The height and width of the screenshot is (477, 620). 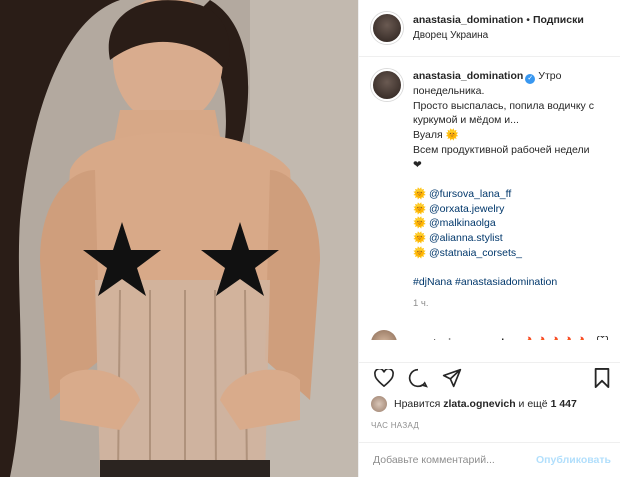 What do you see at coordinates (454, 223) in the screenshot?
I see `mention-link: 🌞 @malkinaolga` at bounding box center [454, 223].